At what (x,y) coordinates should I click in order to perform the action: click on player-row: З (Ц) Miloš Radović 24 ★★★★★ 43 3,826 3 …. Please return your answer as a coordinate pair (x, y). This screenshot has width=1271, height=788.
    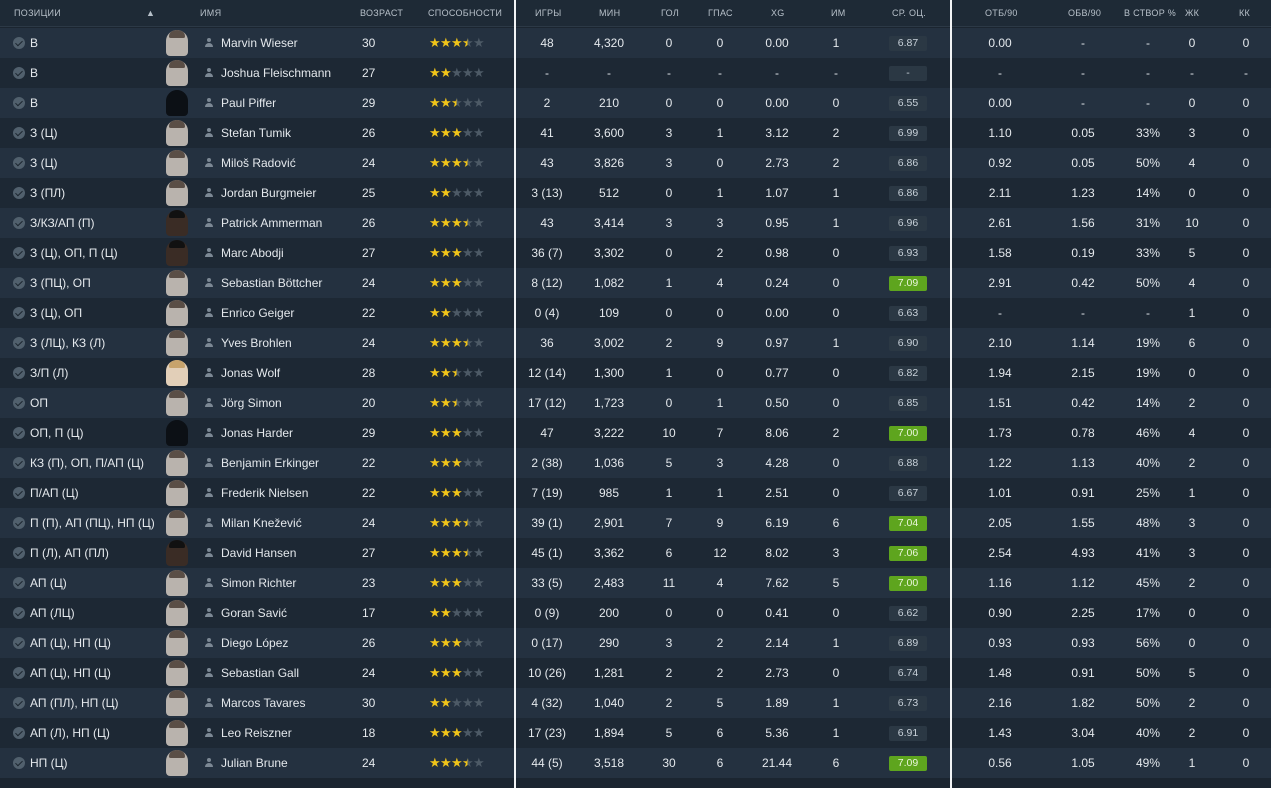
    Looking at the image, I should click on (635, 163).